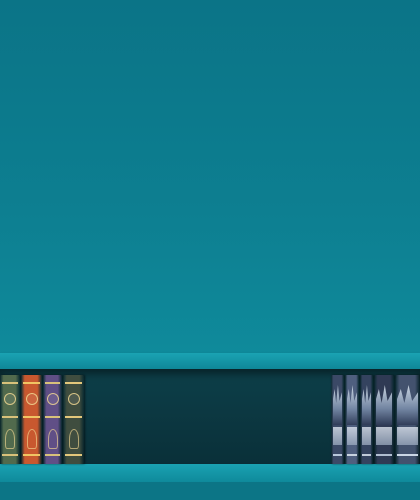  What do you see at coordinates (210, 361) in the screenshot?
I see `shelf-top-board` at bounding box center [210, 361].